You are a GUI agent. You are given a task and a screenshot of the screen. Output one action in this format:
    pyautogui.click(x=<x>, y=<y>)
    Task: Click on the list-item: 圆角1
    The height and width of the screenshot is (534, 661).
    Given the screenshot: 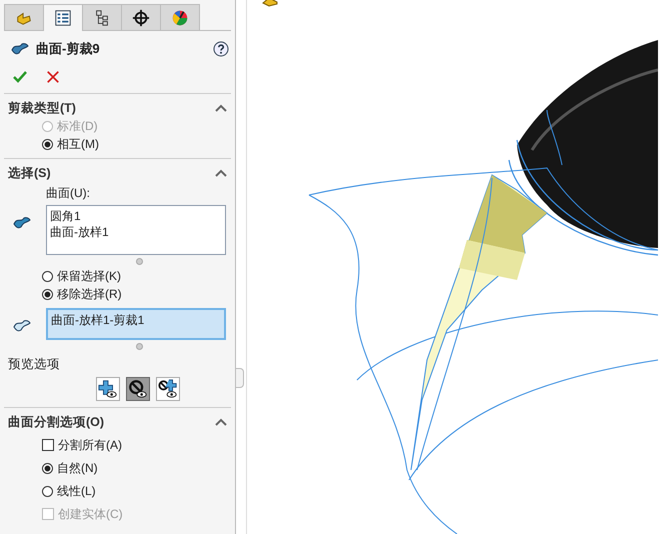 What is the action you would take?
    pyautogui.click(x=136, y=216)
    